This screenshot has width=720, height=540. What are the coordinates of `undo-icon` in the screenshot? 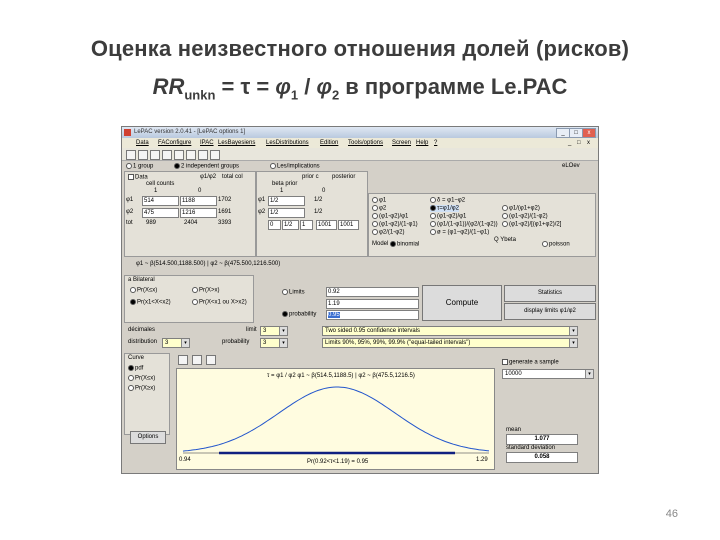 It's located at (191, 155).